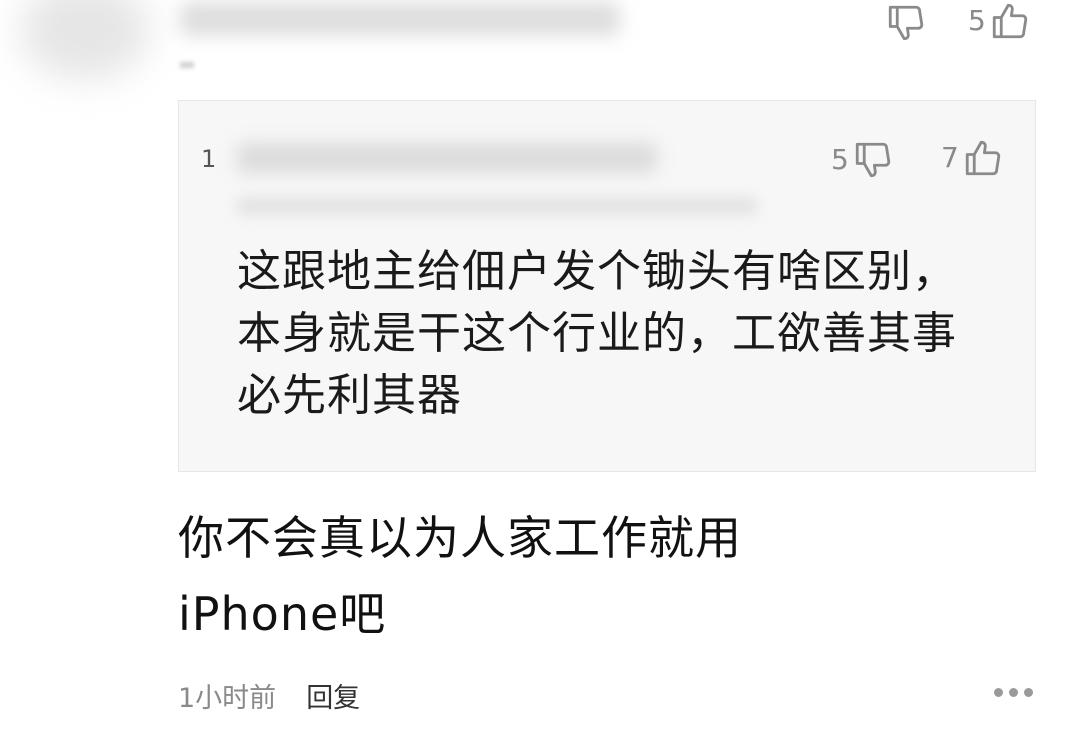  Describe the element at coordinates (187, 65) in the screenshot. I see `user-meta` at that location.